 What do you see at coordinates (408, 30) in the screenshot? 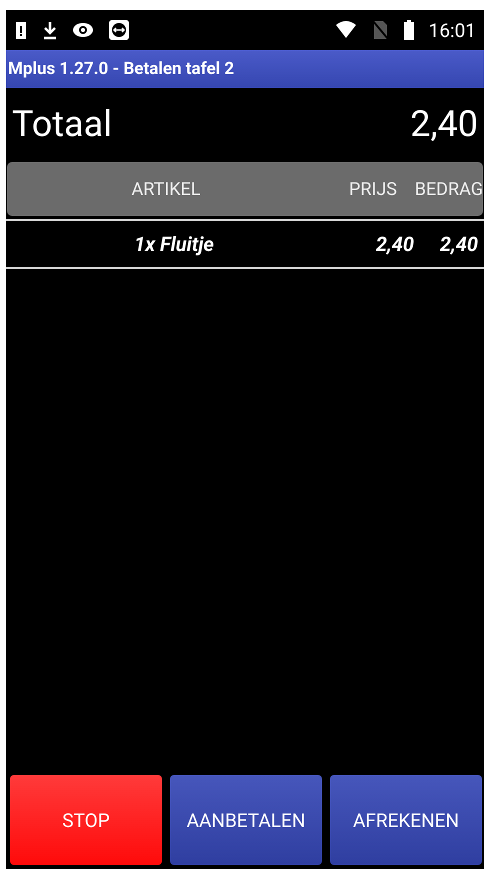
I see `battery-icon` at bounding box center [408, 30].